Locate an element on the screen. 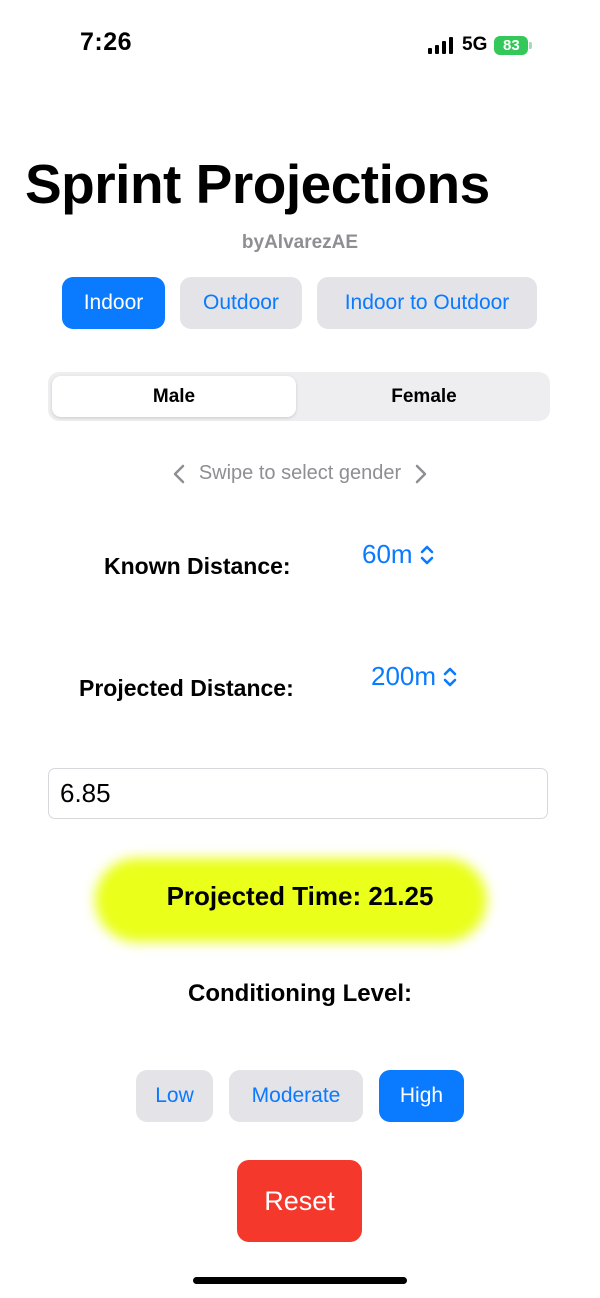 The width and height of the screenshot is (600, 1298). known-time-value: 6.85 is located at coordinates (85, 793).